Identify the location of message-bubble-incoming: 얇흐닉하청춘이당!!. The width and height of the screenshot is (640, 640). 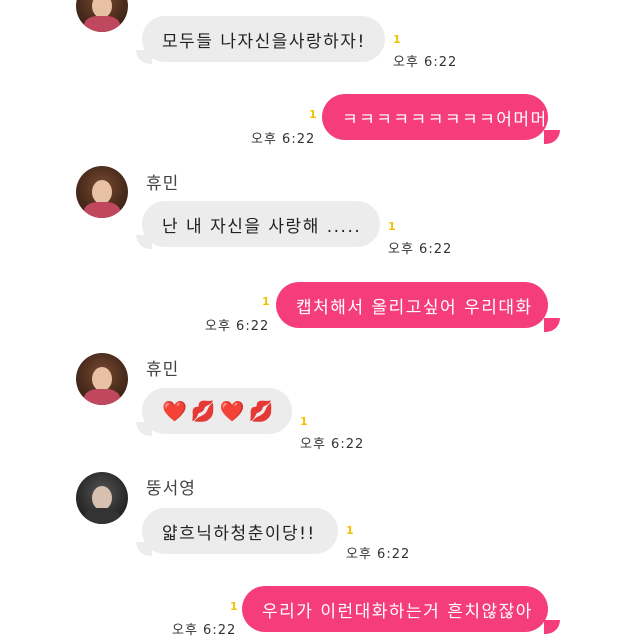
(240, 531).